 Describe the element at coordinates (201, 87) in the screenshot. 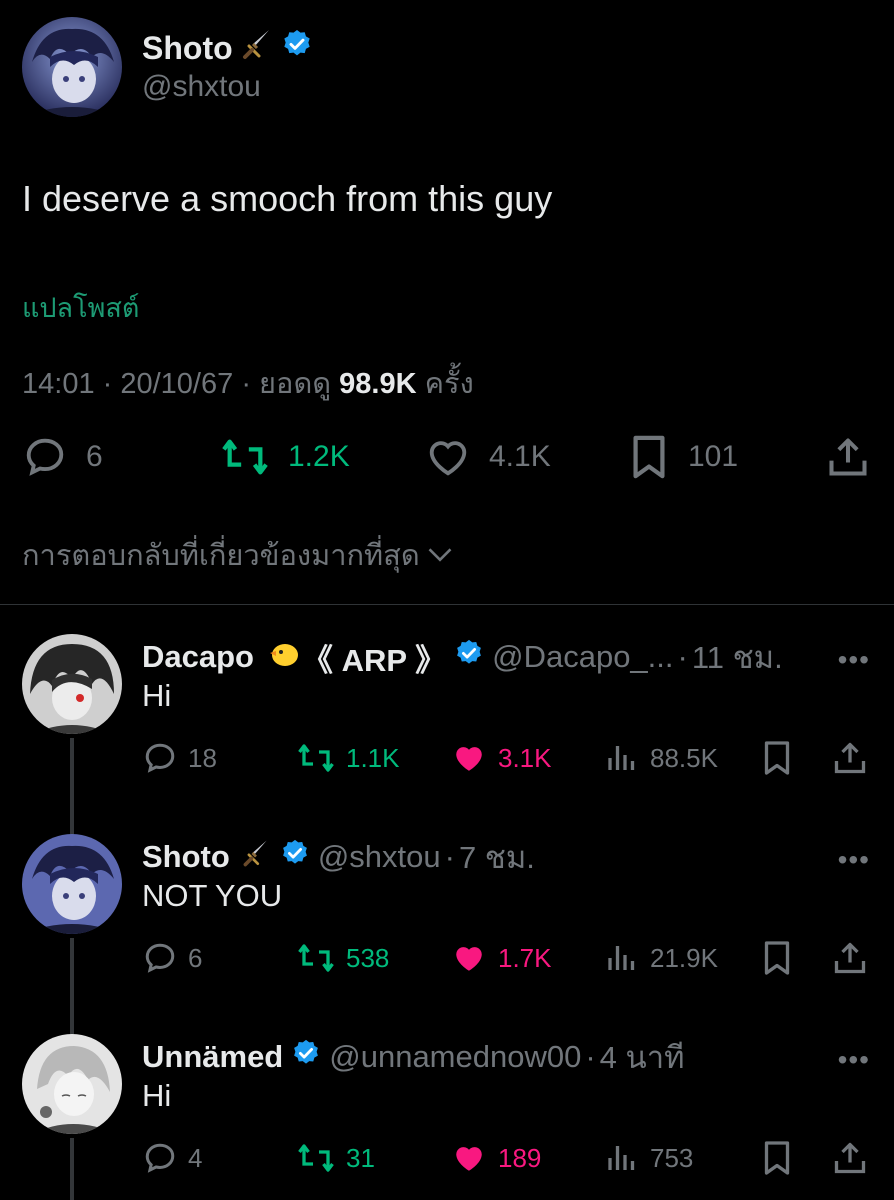

I see `author-handle: @shxtou` at that location.